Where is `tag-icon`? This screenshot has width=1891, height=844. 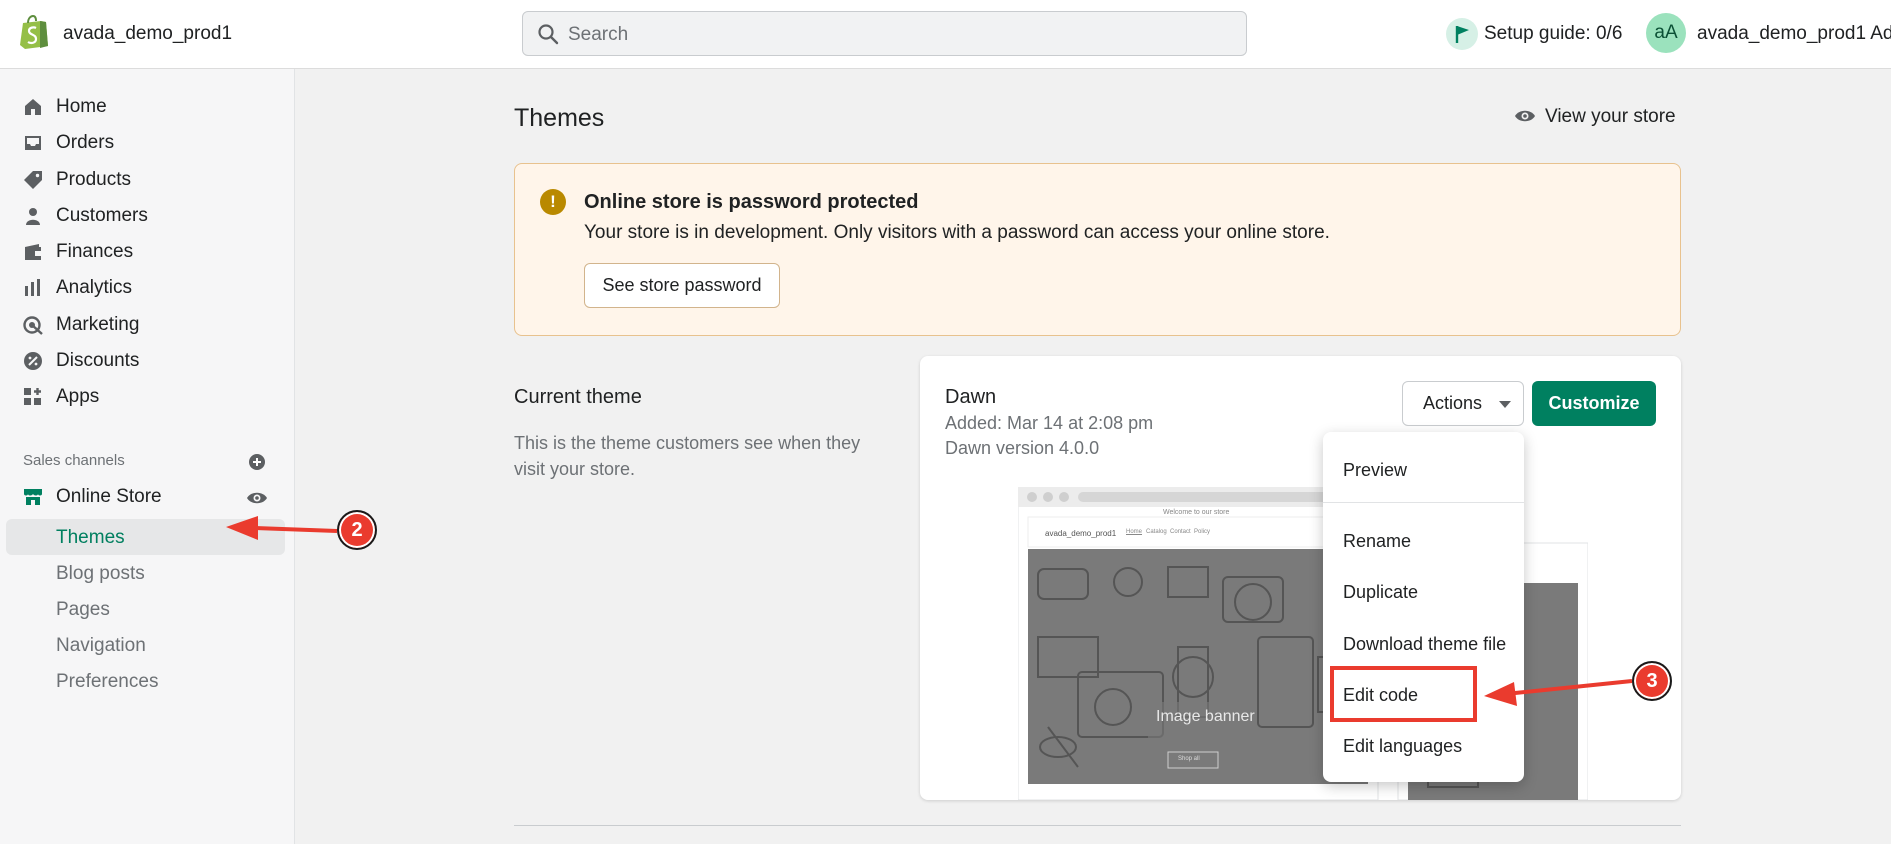
tag-icon is located at coordinates (33, 180).